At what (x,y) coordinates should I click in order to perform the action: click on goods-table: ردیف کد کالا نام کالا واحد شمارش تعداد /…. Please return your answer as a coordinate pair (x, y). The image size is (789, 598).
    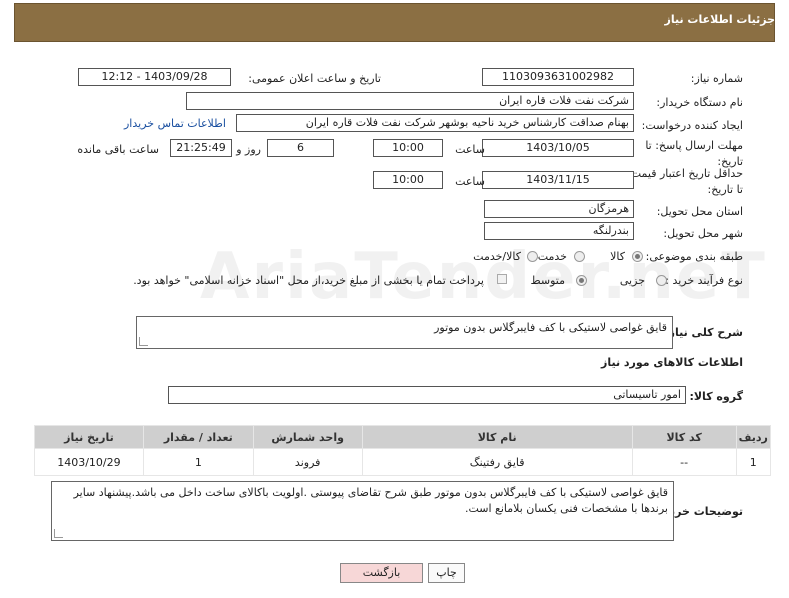
    Looking at the image, I should click on (403, 450).